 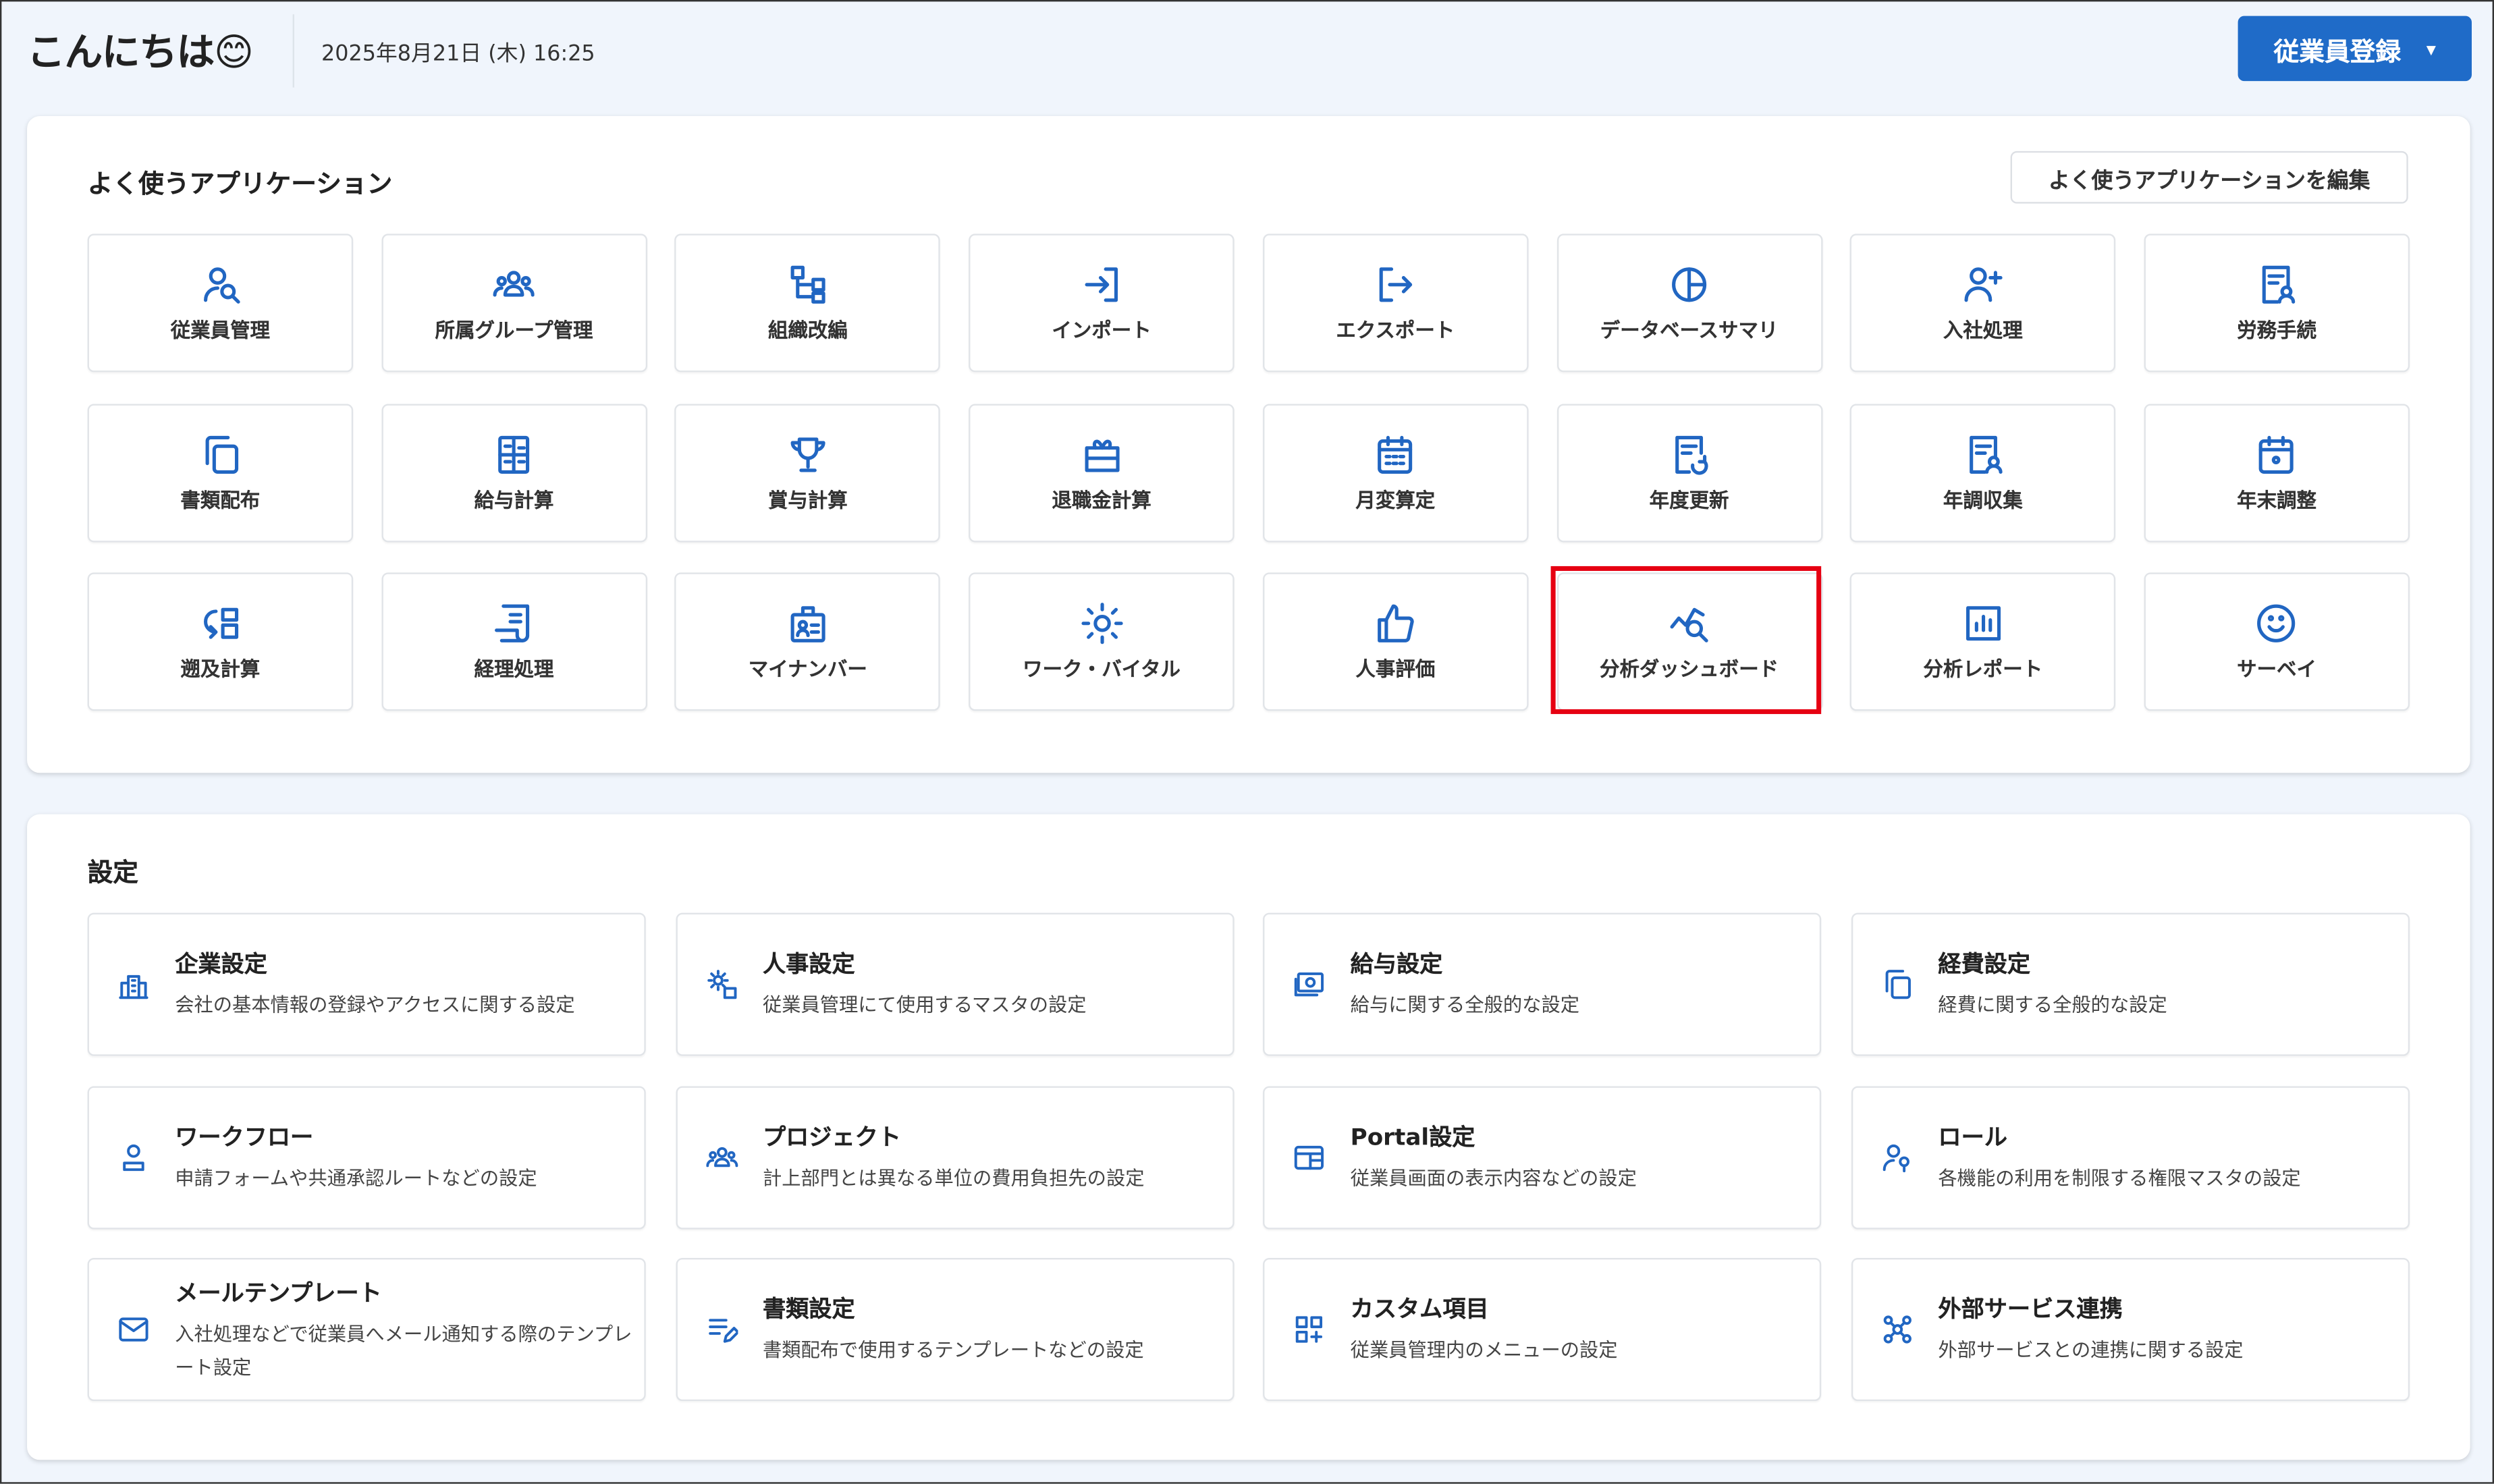 I want to click on app-tile-label: 所属グループ管理, so click(x=514, y=330).